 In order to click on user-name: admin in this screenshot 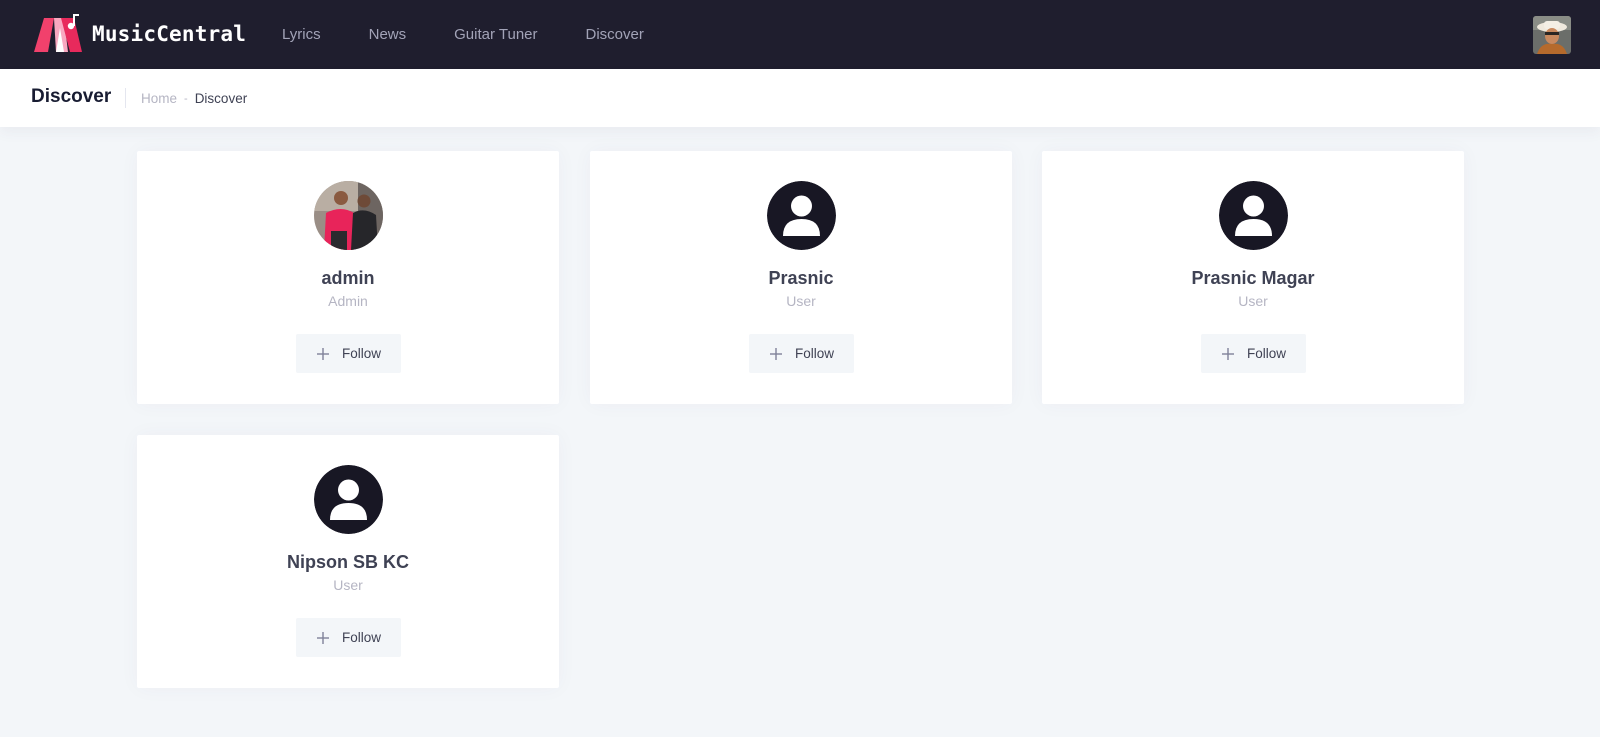, I will do `click(348, 278)`.